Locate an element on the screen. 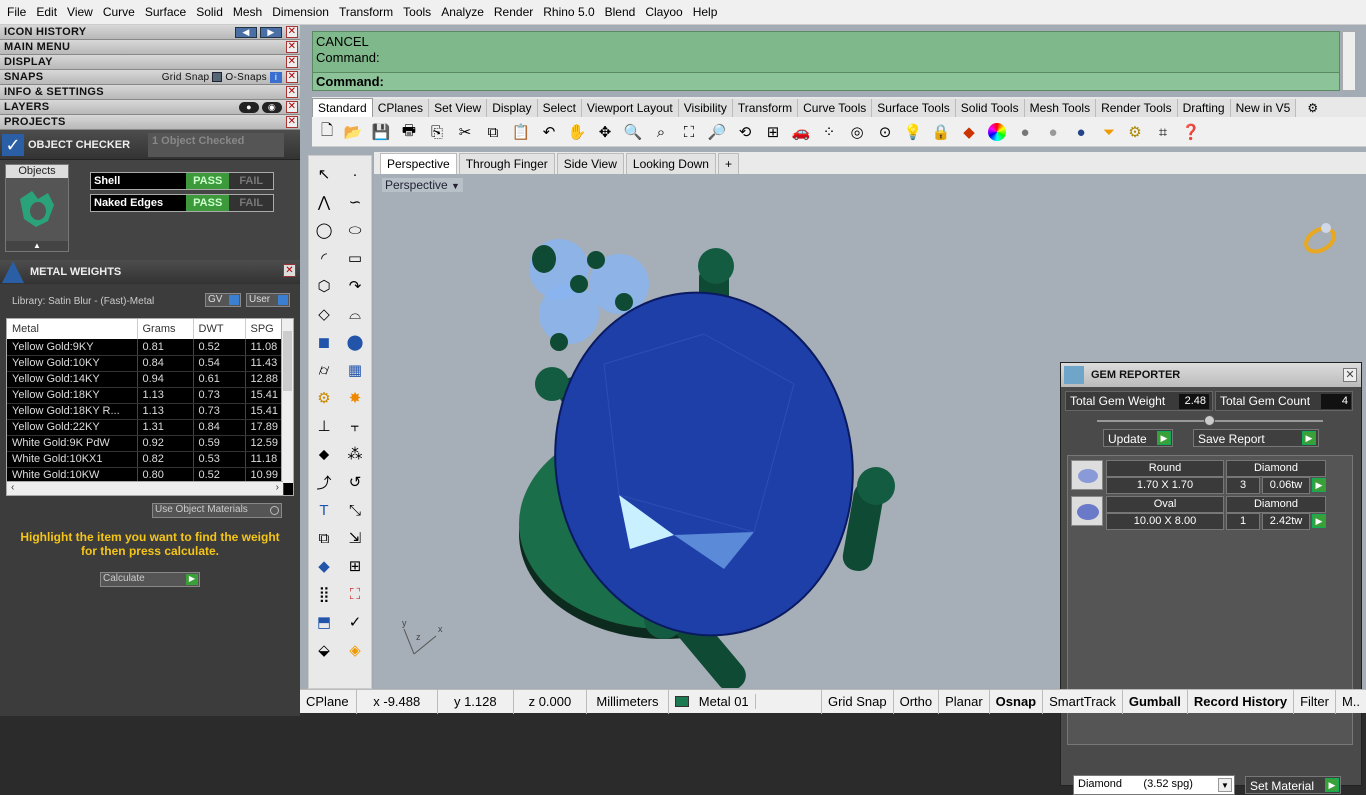 This screenshot has width=1366, height=795. zoom-window-icon: ⌕ is located at coordinates (661, 132).